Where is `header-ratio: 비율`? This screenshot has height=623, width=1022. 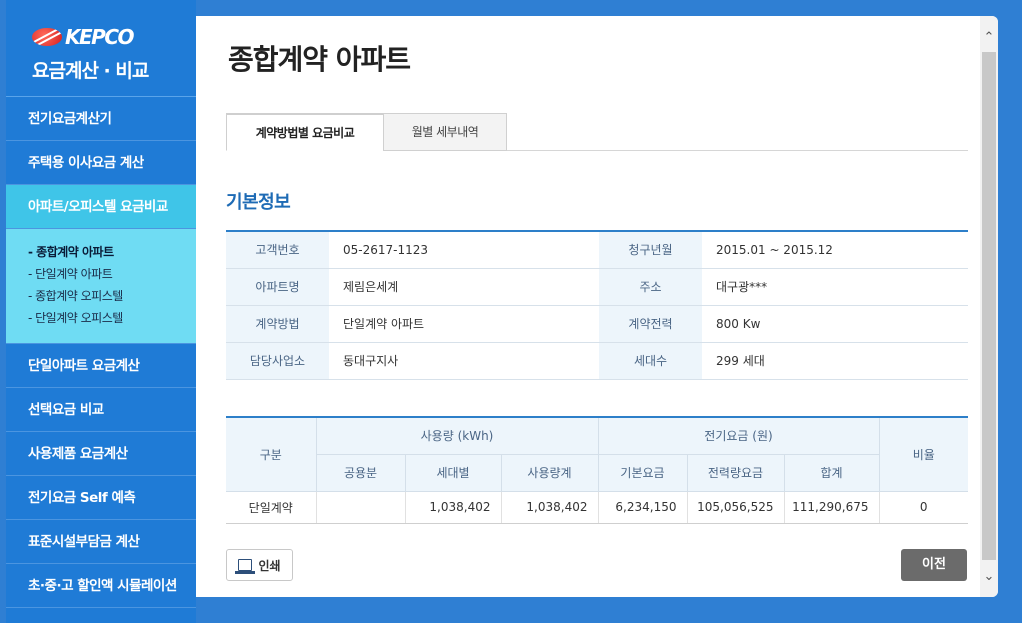 header-ratio: 비율 is located at coordinates (923, 454).